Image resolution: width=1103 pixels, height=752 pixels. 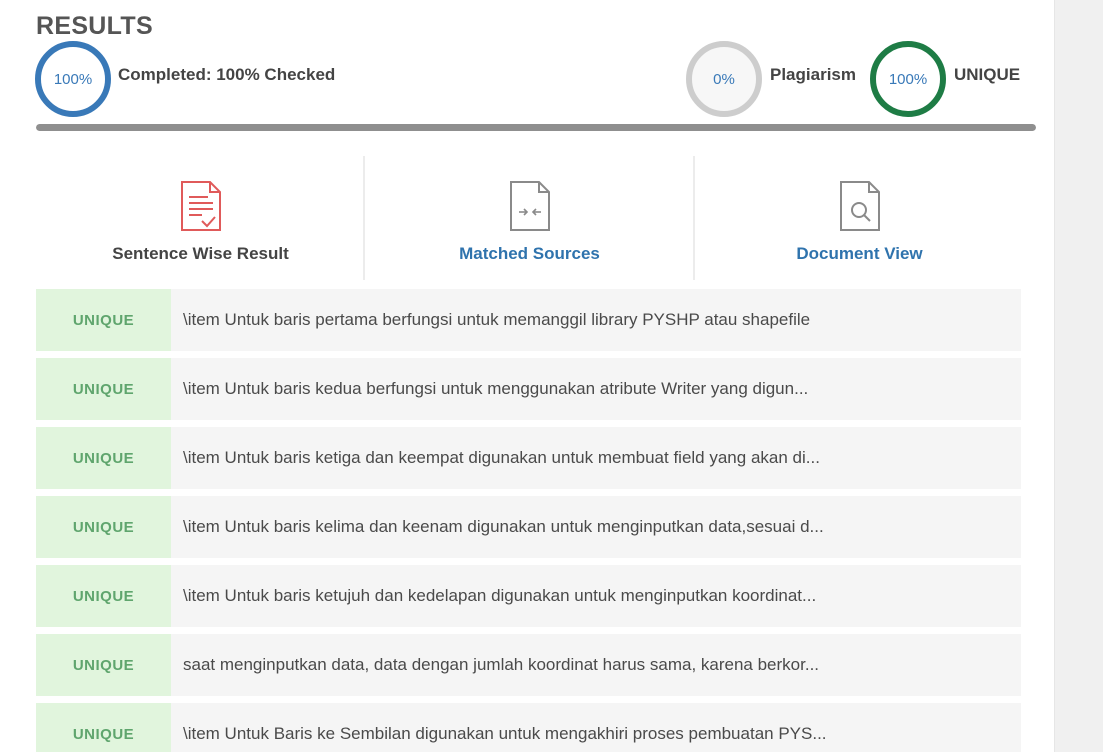 I want to click on tab-sentence-wise-result-label: Sentence Wise Result, so click(x=200, y=253).